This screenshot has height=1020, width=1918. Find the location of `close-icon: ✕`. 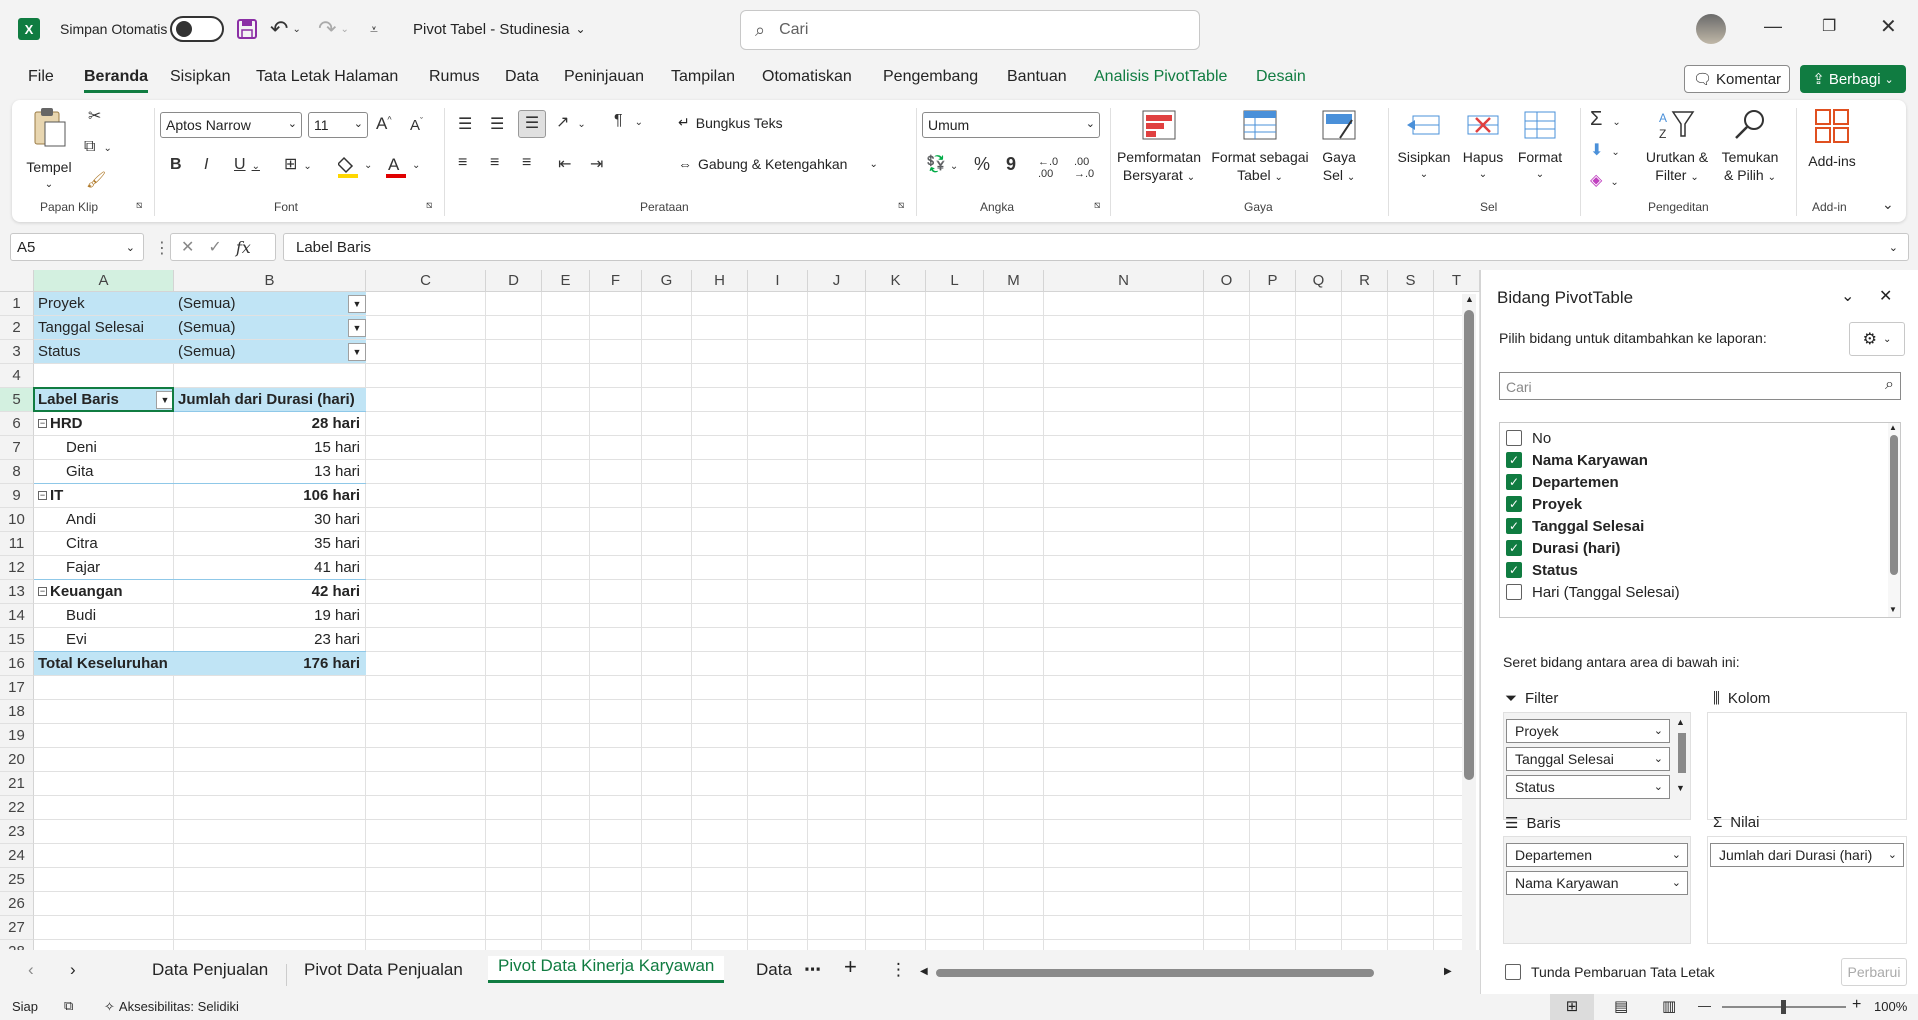

close-icon: ✕ is located at coordinates (1888, 26).